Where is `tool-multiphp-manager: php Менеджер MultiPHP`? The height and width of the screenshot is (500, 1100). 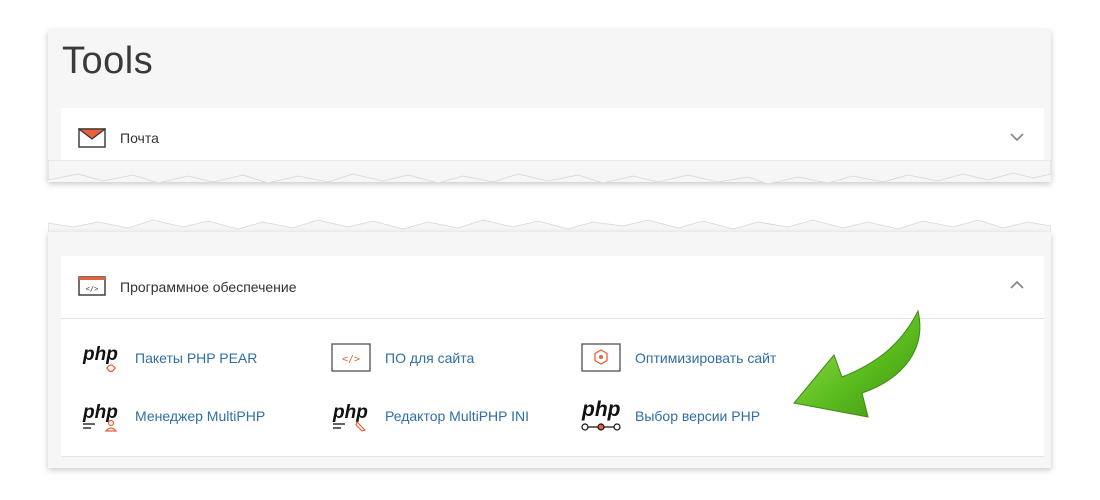
tool-multiphp-manager: php Менеджер MultiPHP is located at coordinates (196, 416).